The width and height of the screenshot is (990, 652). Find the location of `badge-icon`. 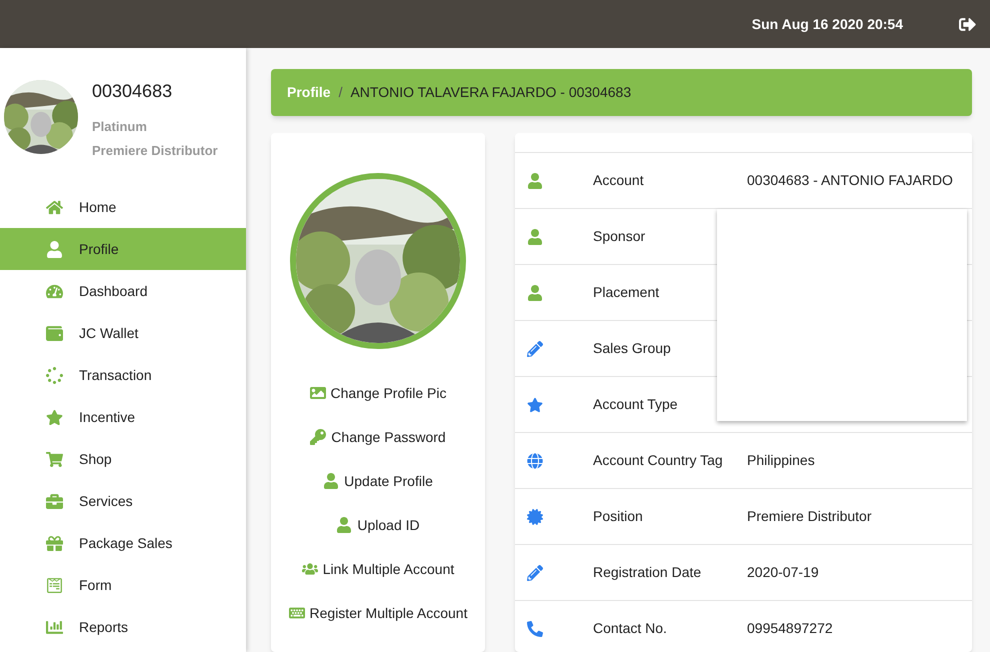

badge-icon is located at coordinates (535, 516).